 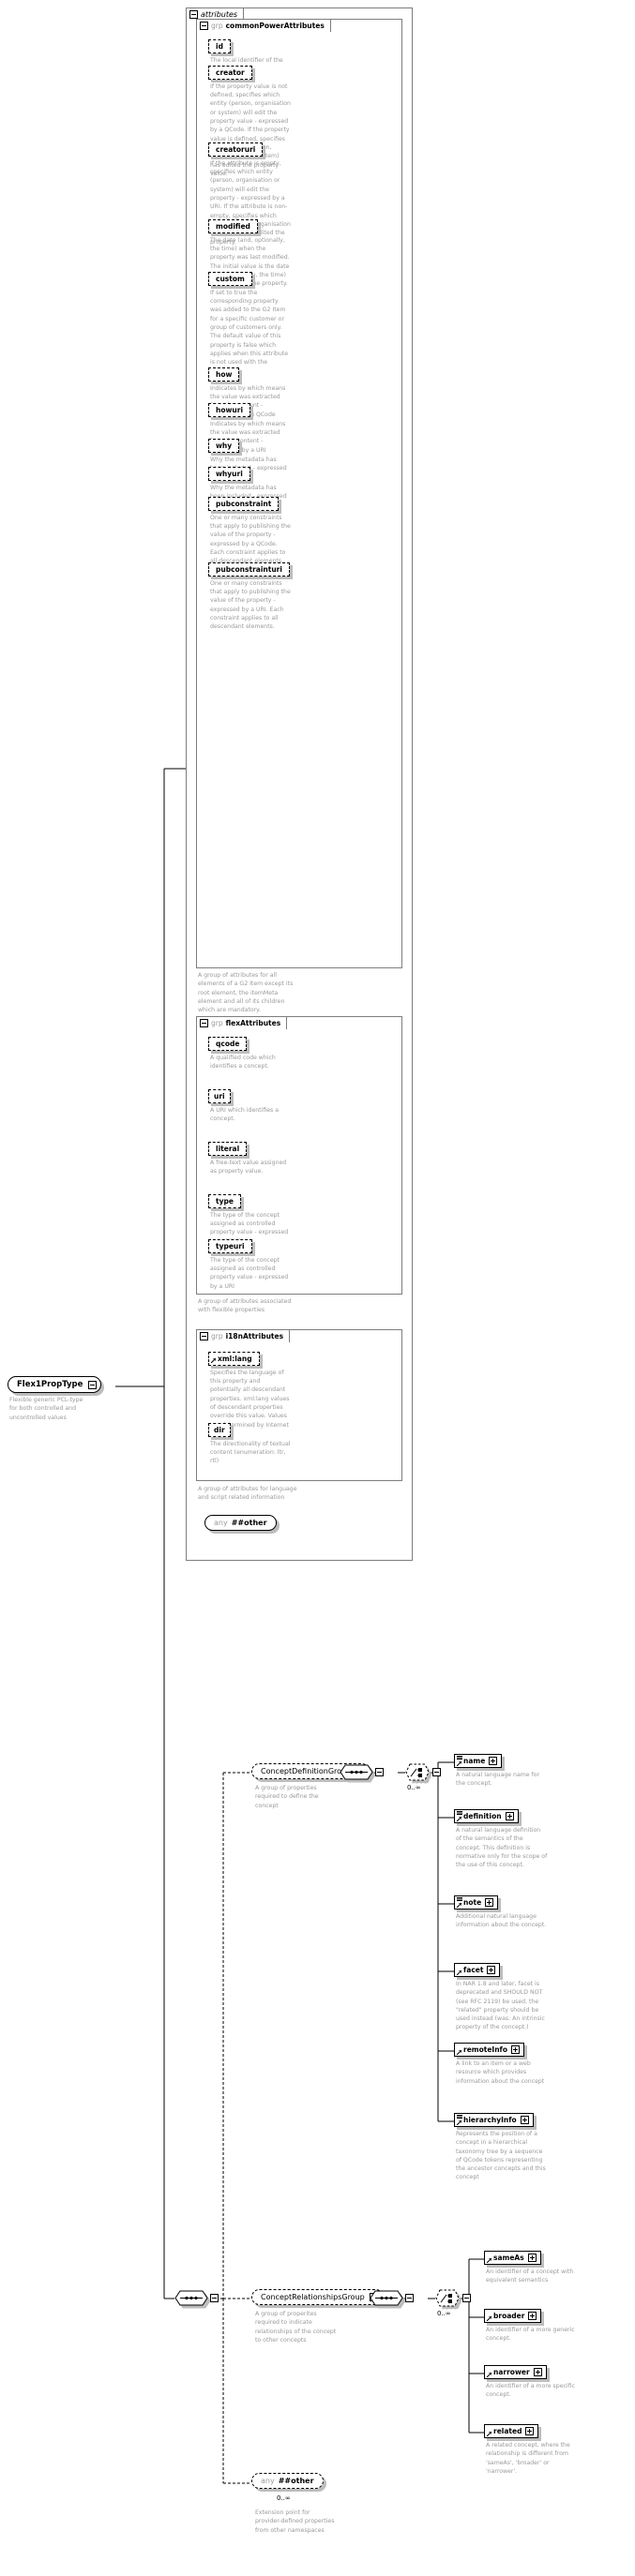 What do you see at coordinates (507, 2431) in the screenshot?
I see `element-label: related` at bounding box center [507, 2431].